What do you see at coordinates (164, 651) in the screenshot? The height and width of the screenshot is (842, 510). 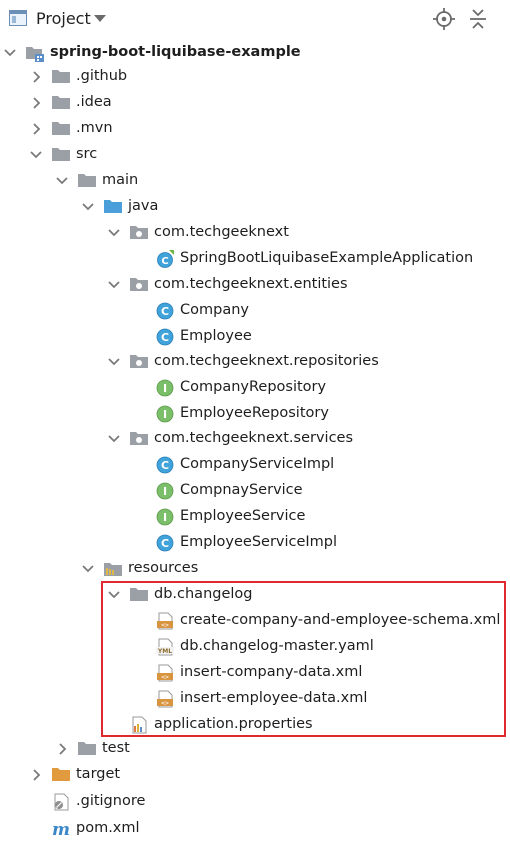 I see `svg-text: YML` at bounding box center [164, 651].